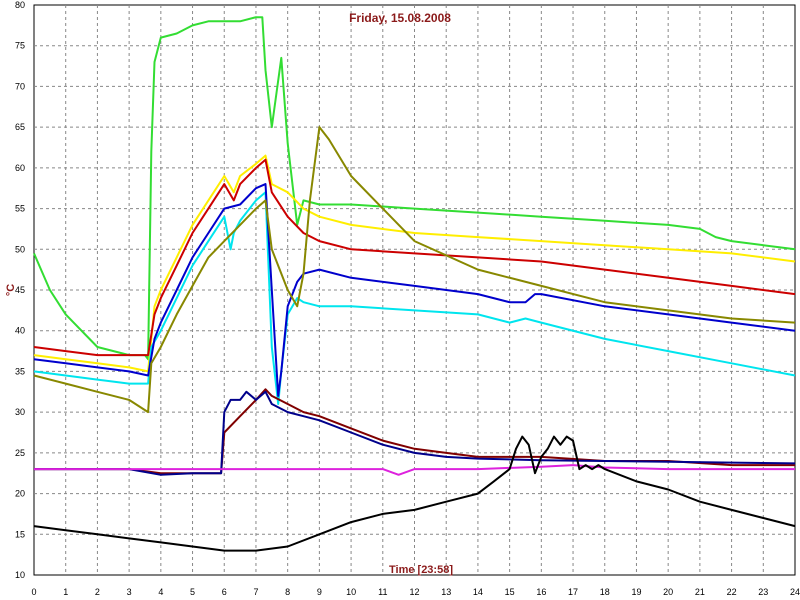 The image size is (800, 600). What do you see at coordinates (20, 86) in the screenshot?
I see `y-tick-label: 70` at bounding box center [20, 86].